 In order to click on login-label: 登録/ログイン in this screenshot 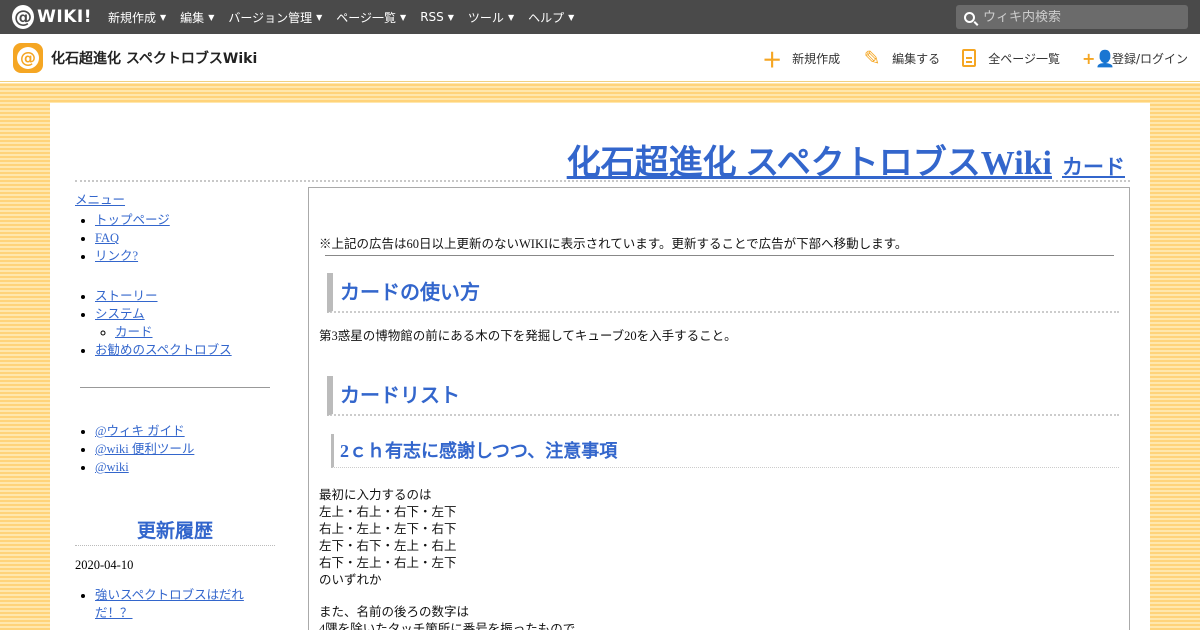, I will do `click(1149, 58)`.